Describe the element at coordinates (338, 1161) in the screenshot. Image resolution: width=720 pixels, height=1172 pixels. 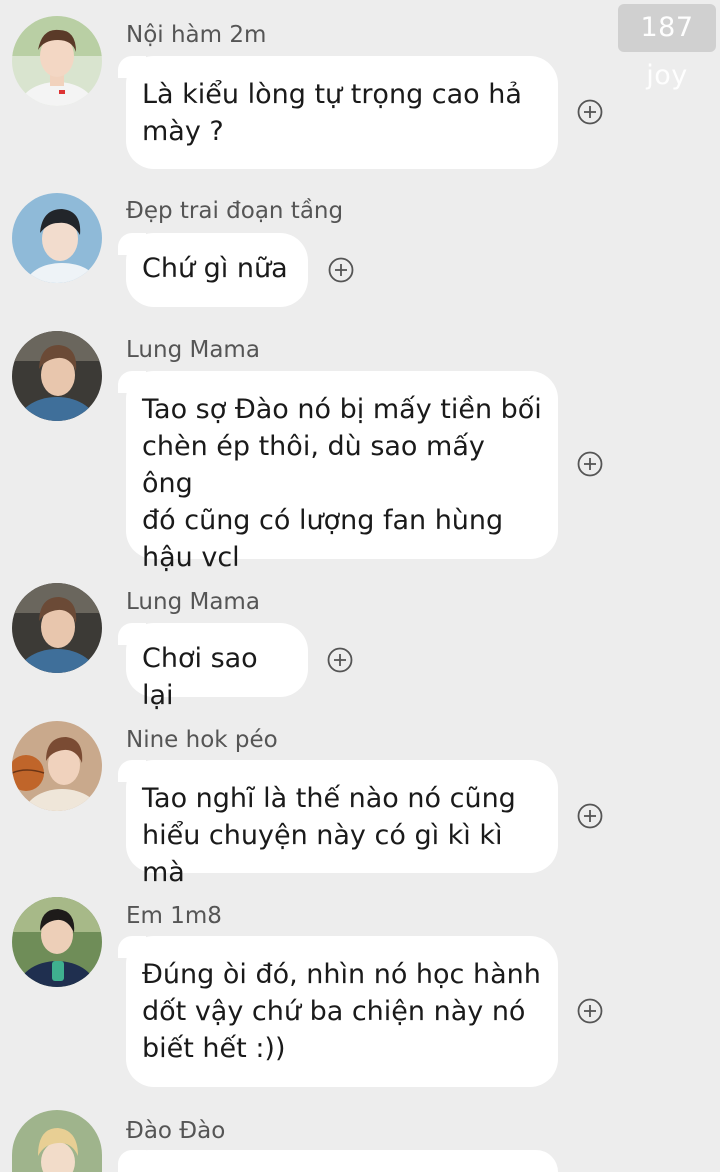
I see `message-bubble` at that location.